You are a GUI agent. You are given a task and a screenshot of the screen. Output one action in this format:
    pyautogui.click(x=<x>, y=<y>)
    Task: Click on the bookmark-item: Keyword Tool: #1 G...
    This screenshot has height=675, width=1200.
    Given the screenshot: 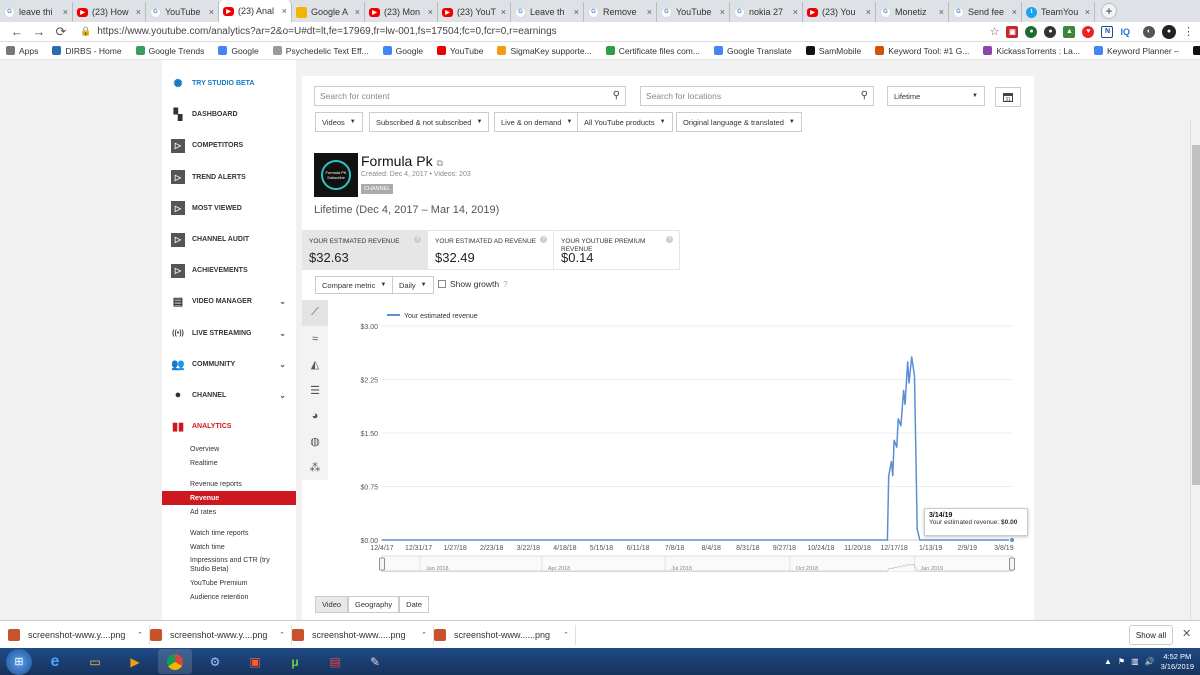 What is the action you would take?
    pyautogui.click(x=922, y=51)
    